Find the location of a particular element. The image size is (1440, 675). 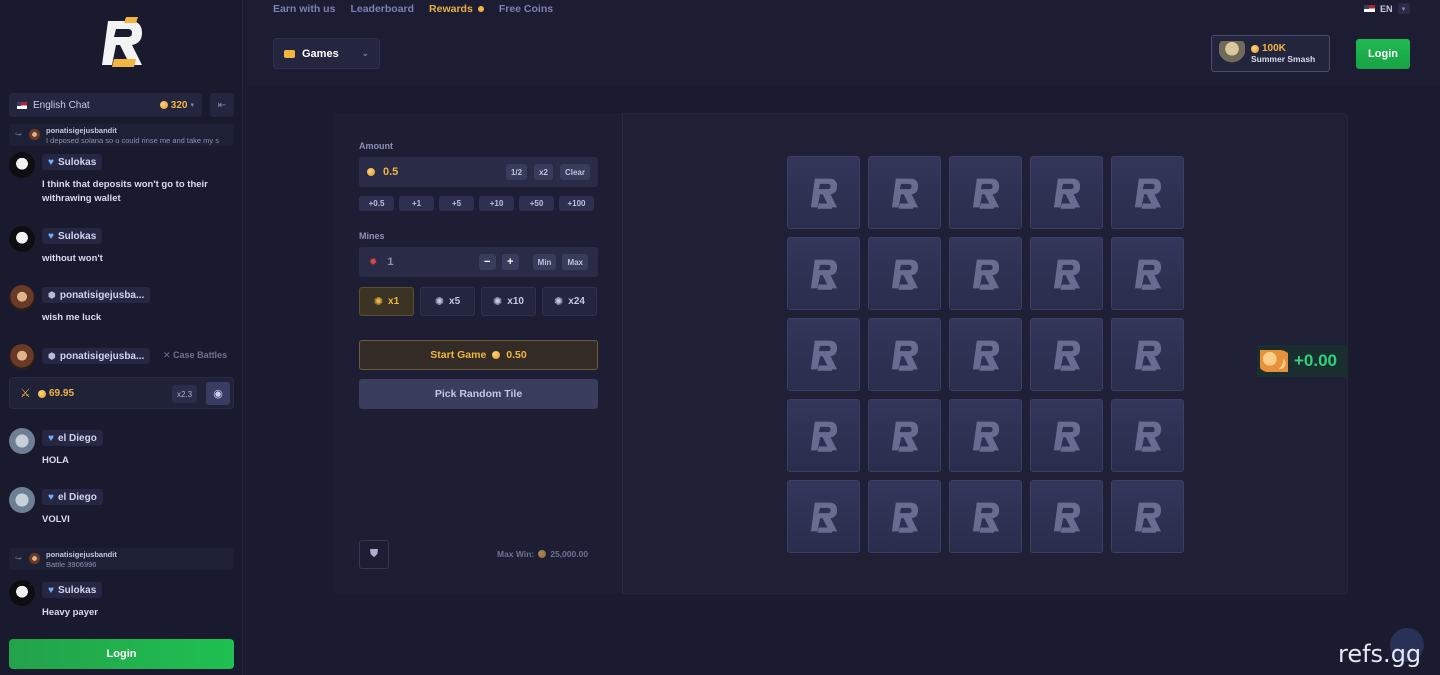

view-battle-button: ◉ is located at coordinates (218, 393).